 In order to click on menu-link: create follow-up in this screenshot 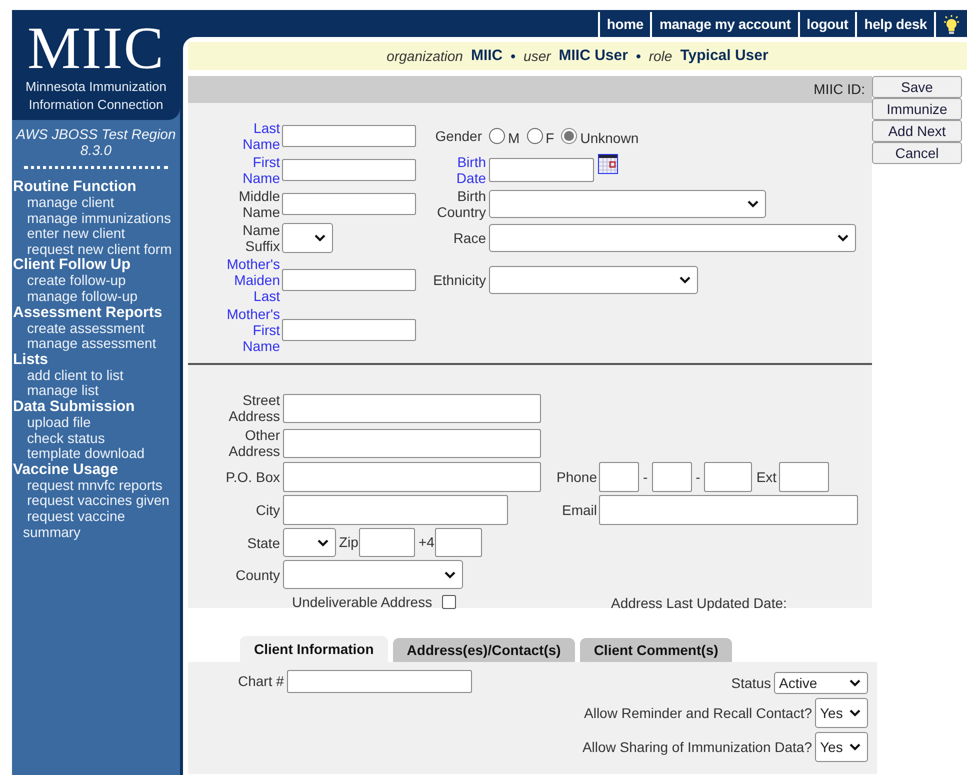, I will do `click(96, 281)`.